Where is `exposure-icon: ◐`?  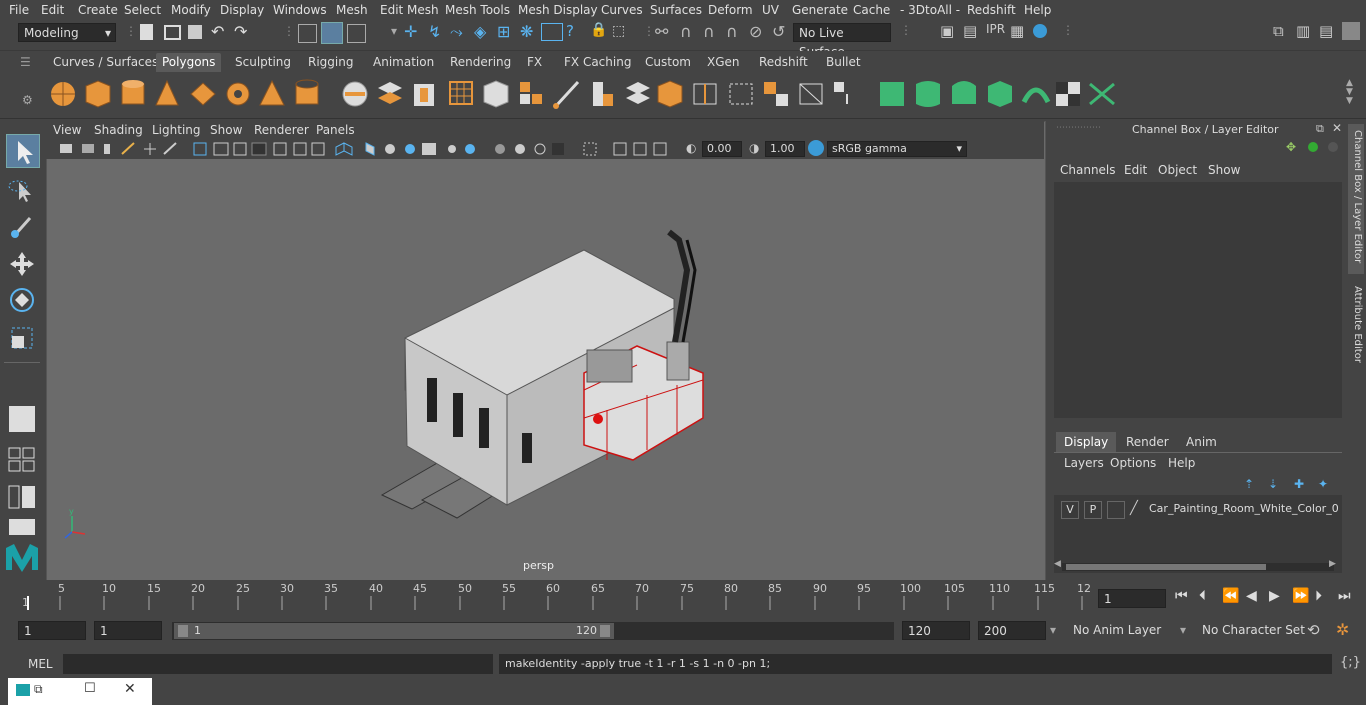
exposure-icon: ◐ is located at coordinates (691, 148).